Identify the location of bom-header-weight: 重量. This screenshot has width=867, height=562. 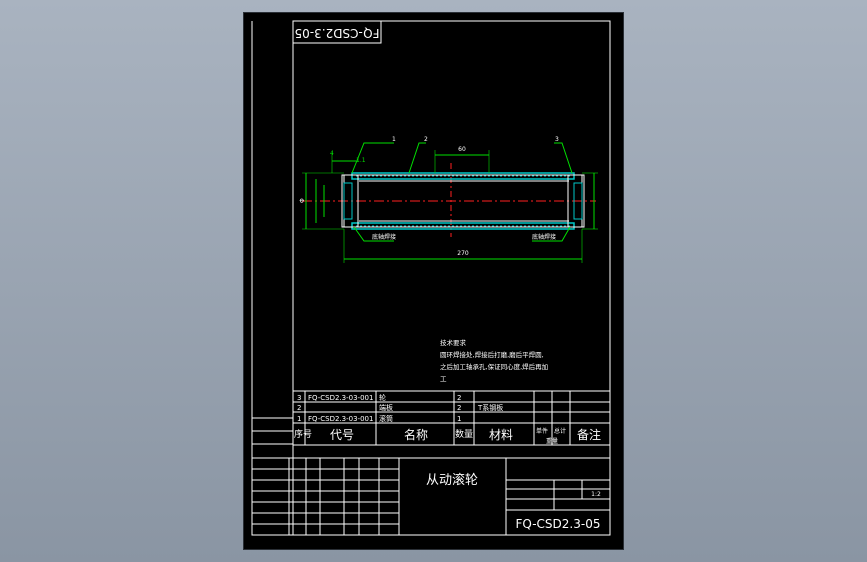
(552, 441).